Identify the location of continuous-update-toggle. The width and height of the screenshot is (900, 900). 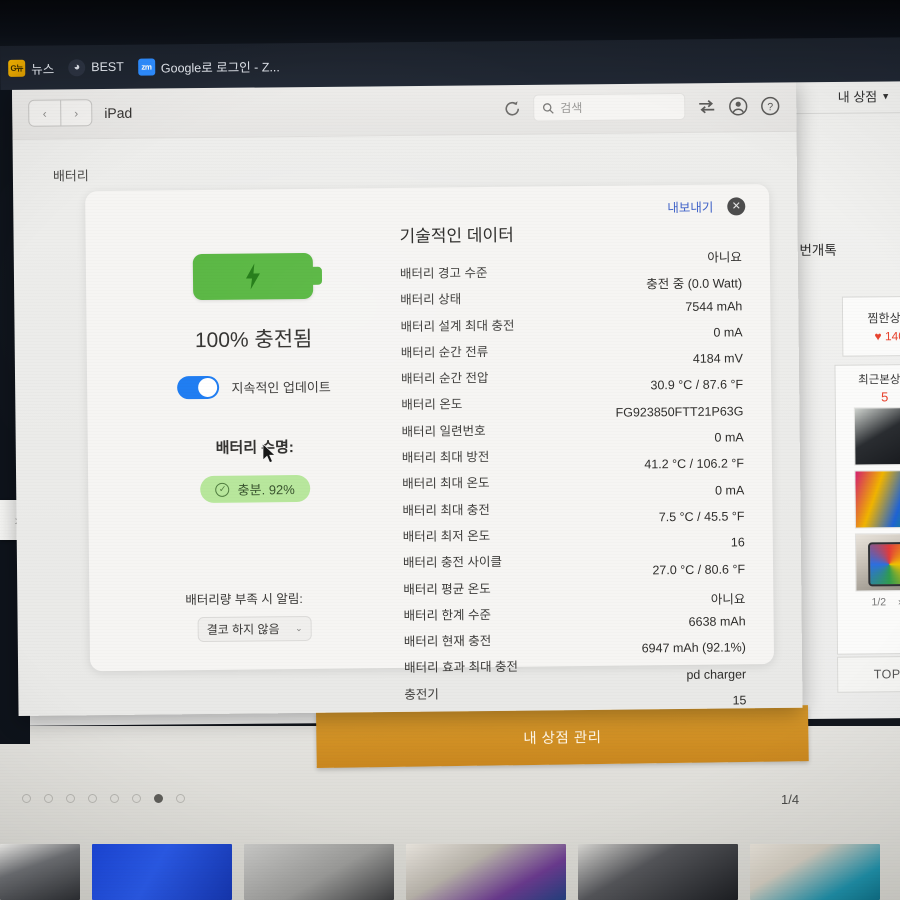
(198, 387).